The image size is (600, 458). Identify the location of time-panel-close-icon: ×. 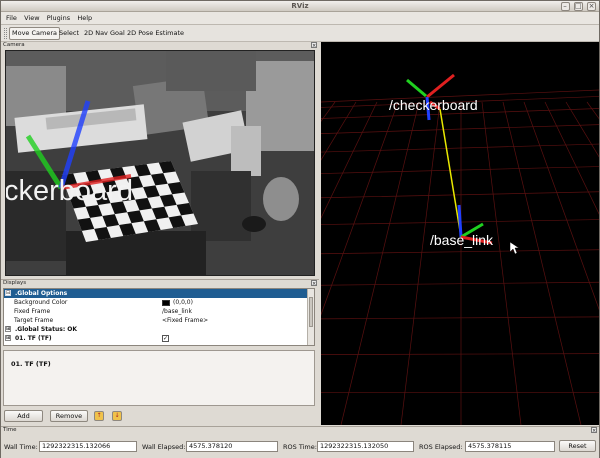
(594, 430).